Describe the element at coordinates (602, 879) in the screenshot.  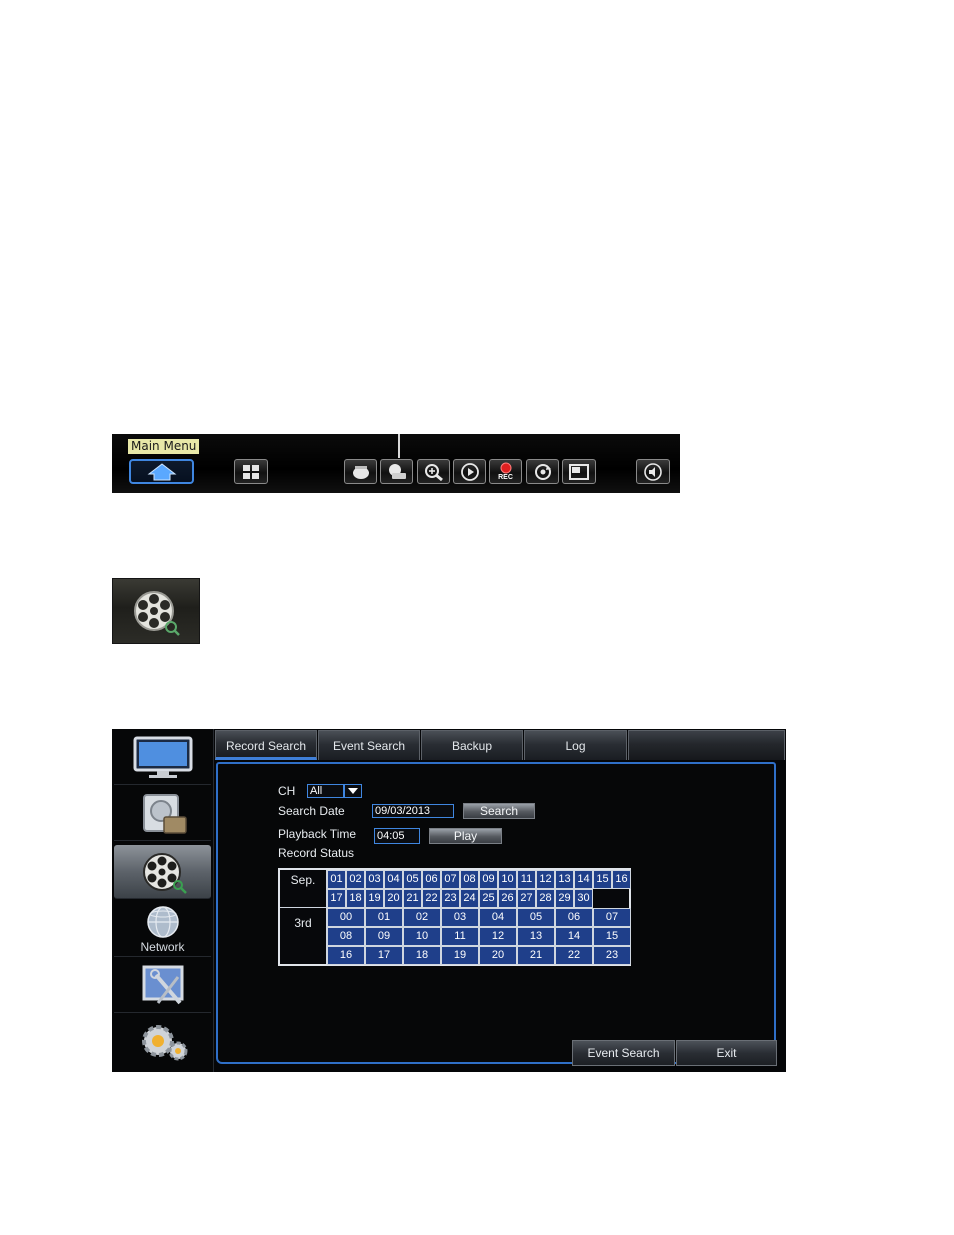
I see `day-cell: 15` at that location.